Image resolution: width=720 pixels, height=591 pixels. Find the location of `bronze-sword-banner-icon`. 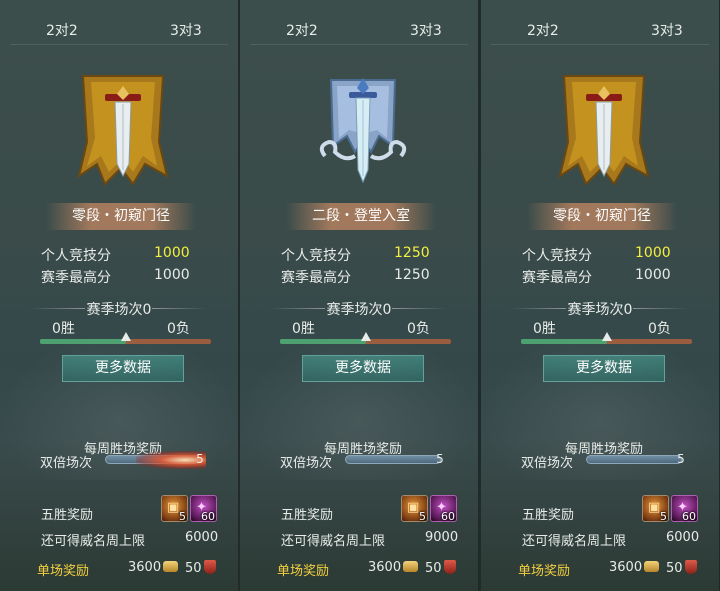

bronze-sword-banner-icon is located at coordinates (604, 131).